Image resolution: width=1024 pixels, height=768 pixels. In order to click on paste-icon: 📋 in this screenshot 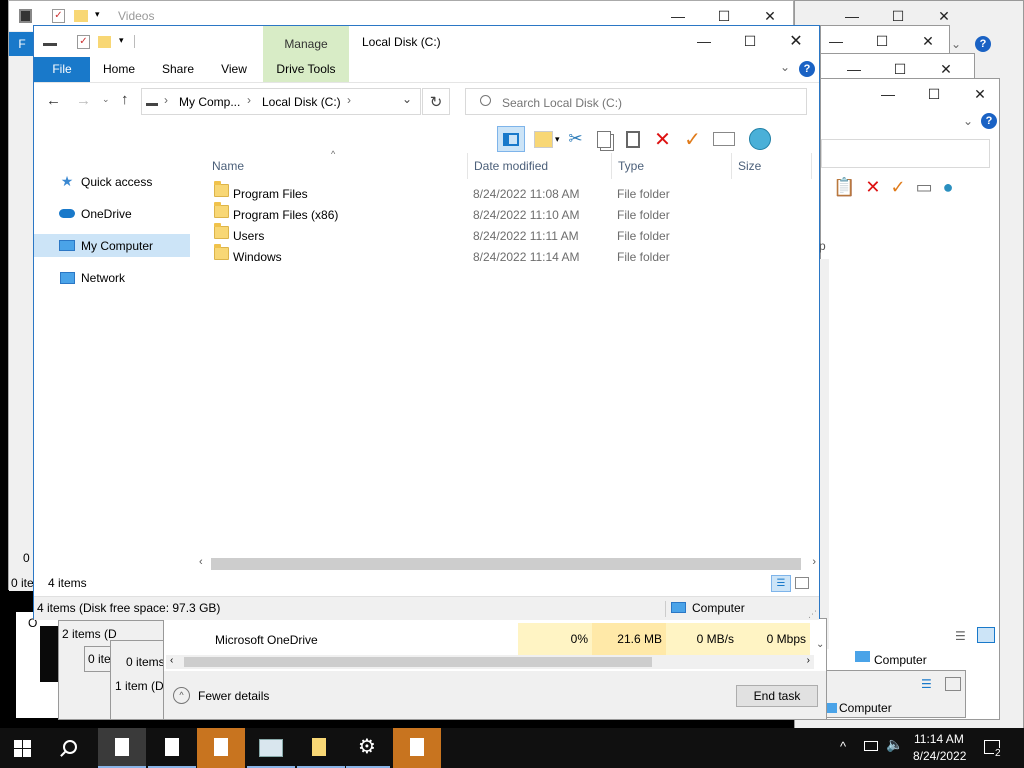, I will do `click(844, 187)`.